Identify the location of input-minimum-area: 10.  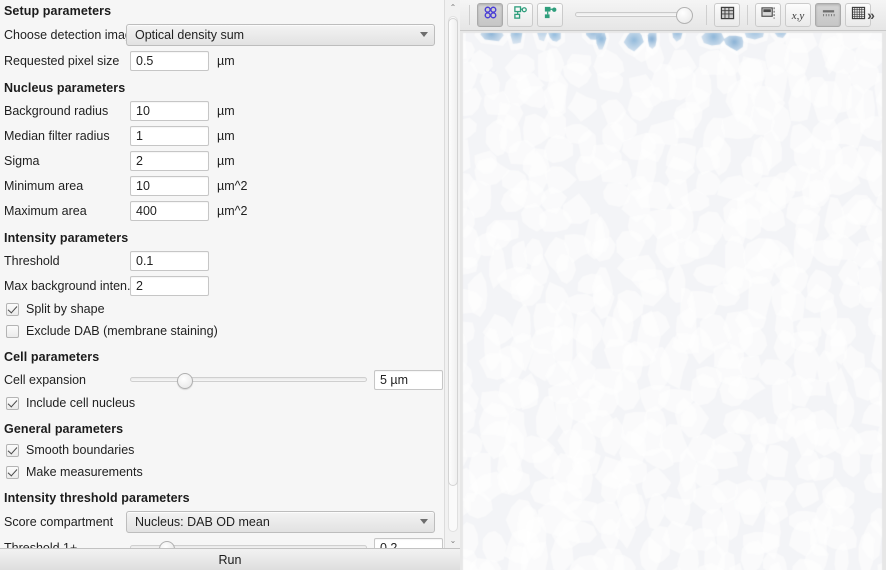
(169, 185).